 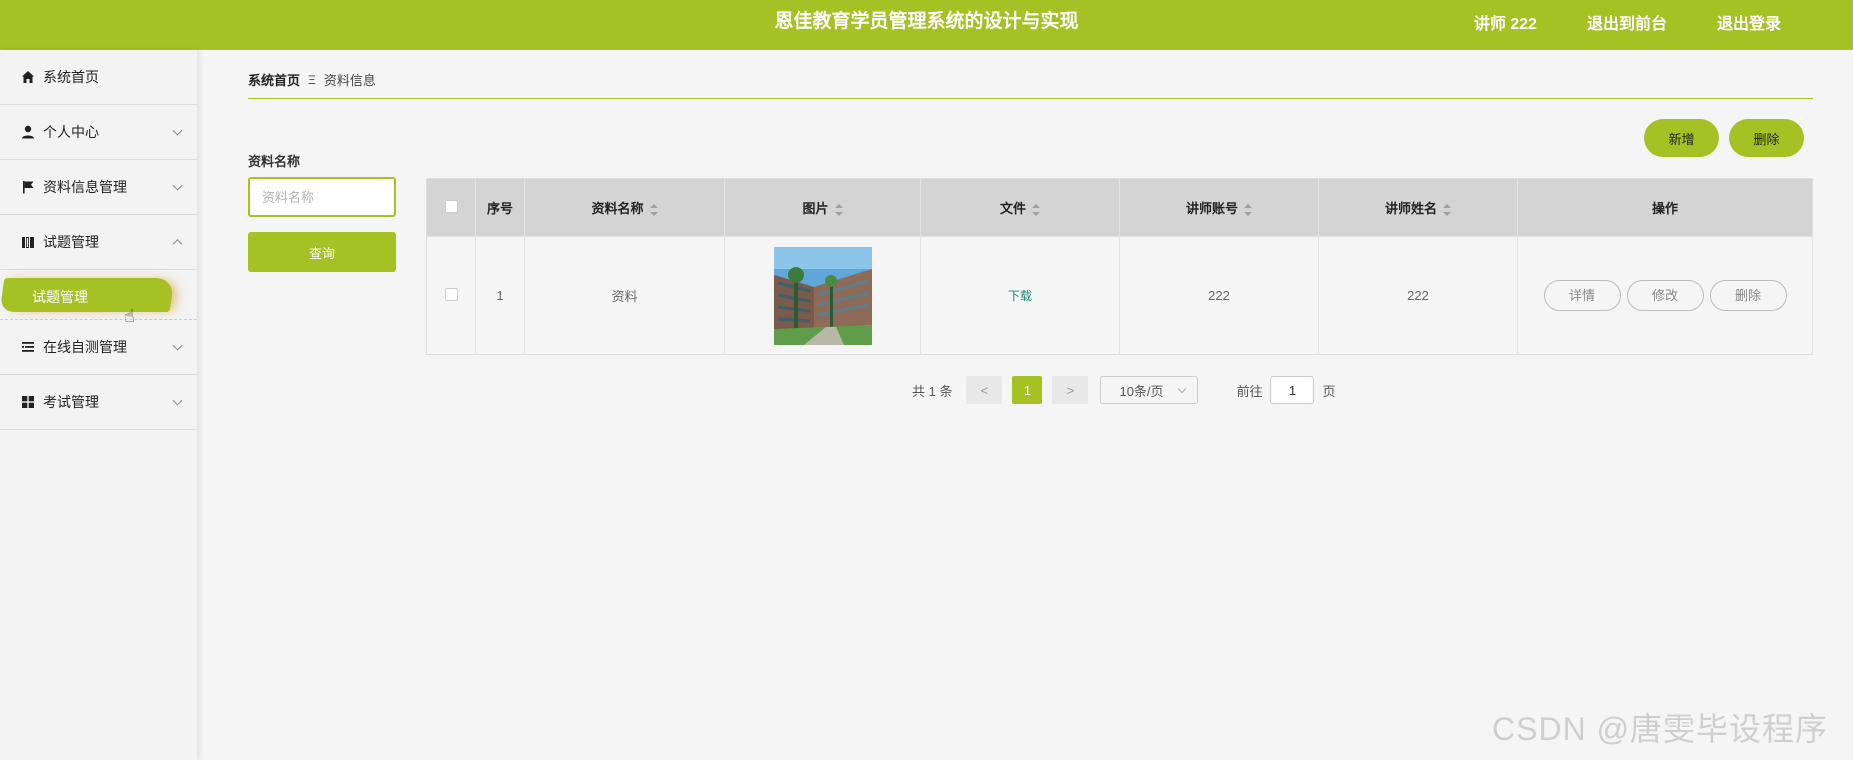 What do you see at coordinates (322, 252) in the screenshot?
I see `search-button: 查询` at bounding box center [322, 252].